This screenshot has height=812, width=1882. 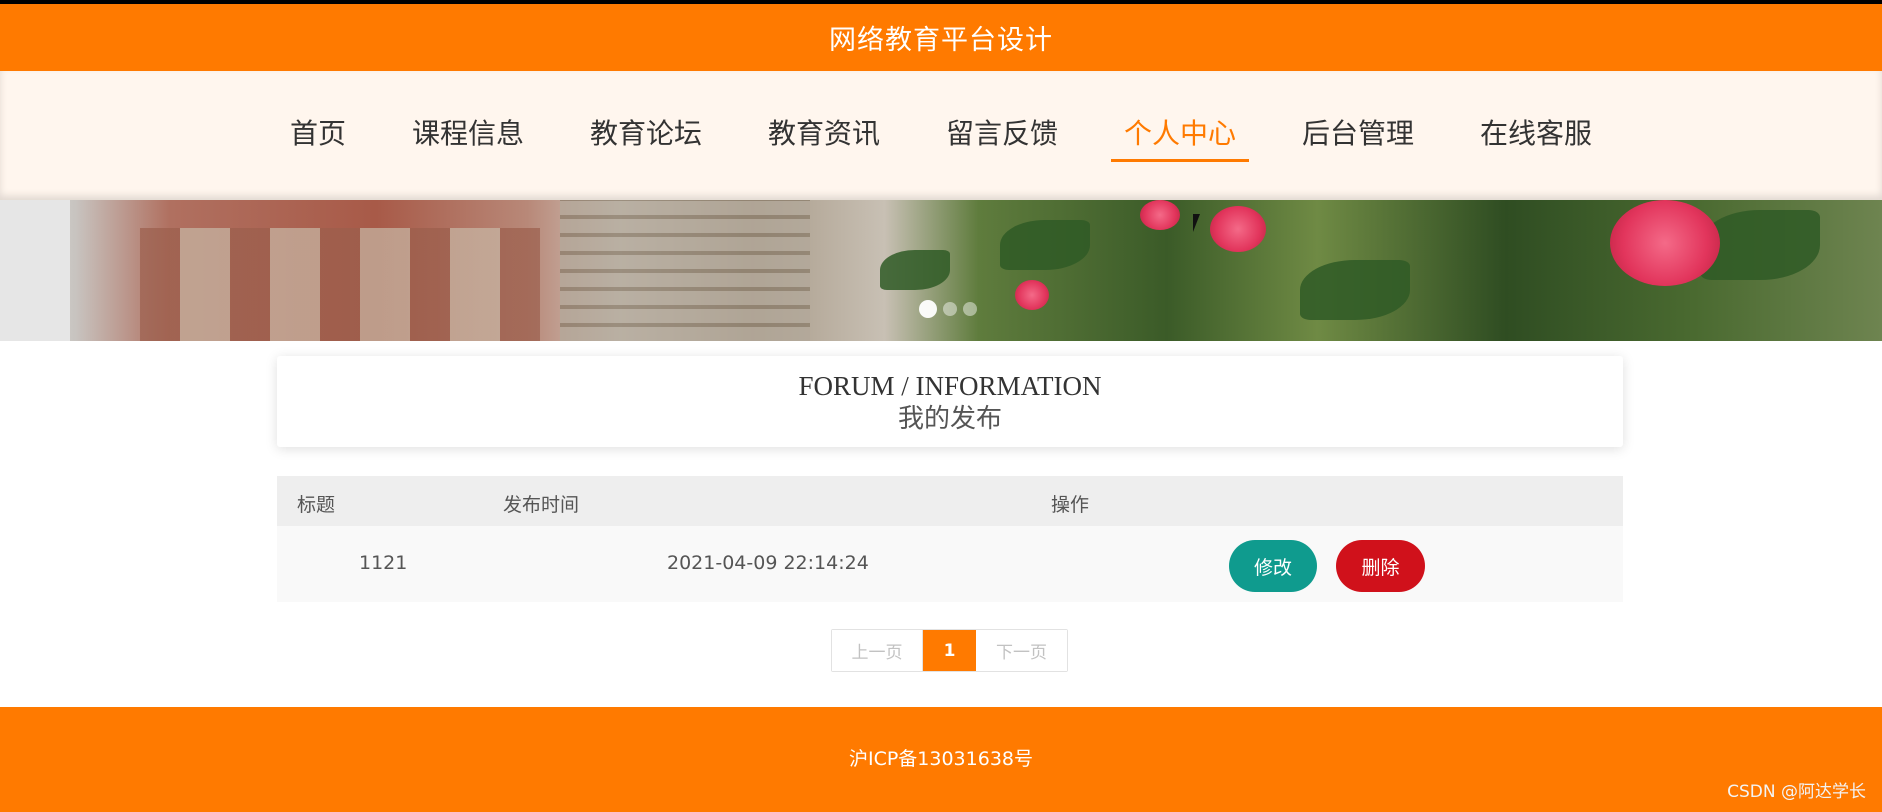 What do you see at coordinates (316, 505) in the screenshot?
I see `column-header-title: 标题` at bounding box center [316, 505].